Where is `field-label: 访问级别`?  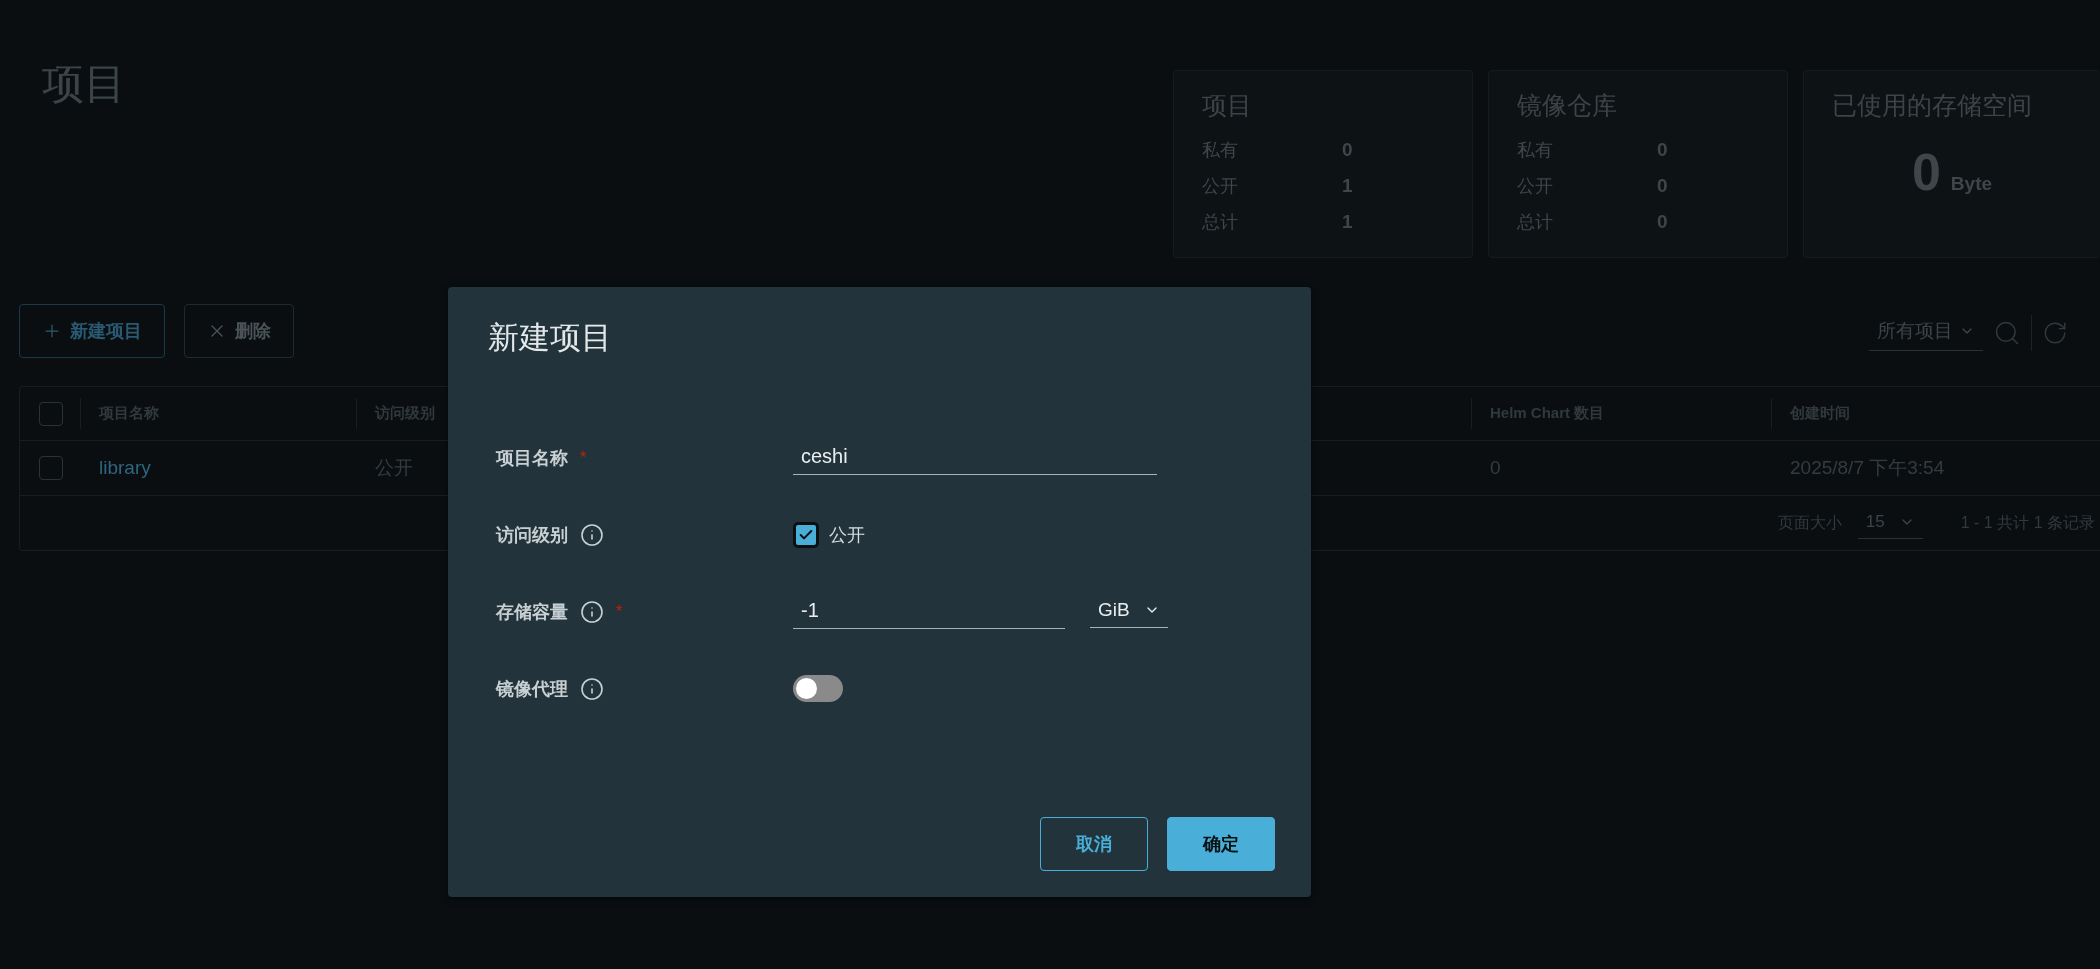 field-label: 访问级别 is located at coordinates (532, 535).